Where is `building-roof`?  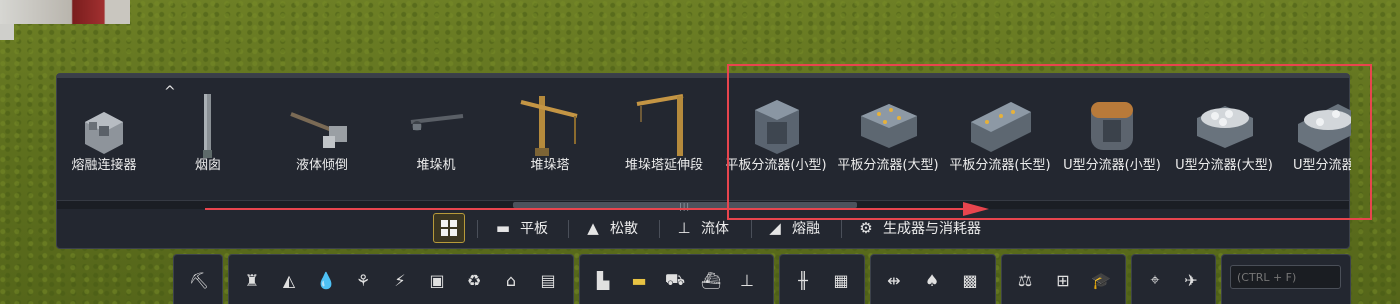 building-roof is located at coordinates (65, 12).